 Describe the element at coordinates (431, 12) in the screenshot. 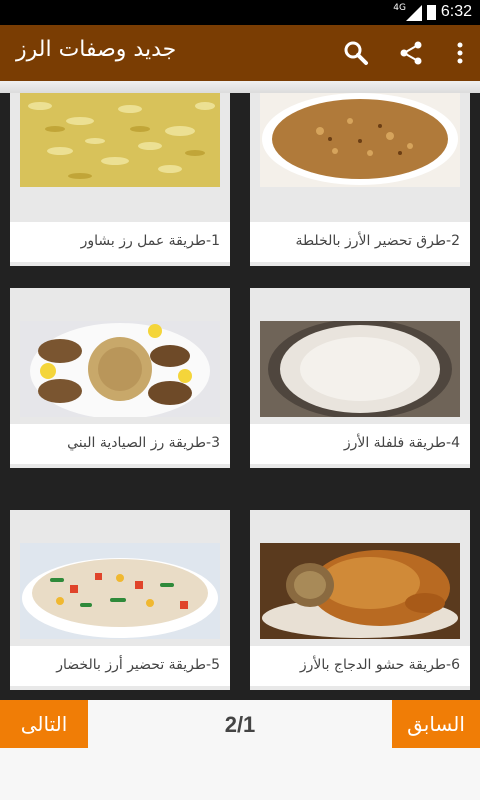

I see `battery-icon` at that location.